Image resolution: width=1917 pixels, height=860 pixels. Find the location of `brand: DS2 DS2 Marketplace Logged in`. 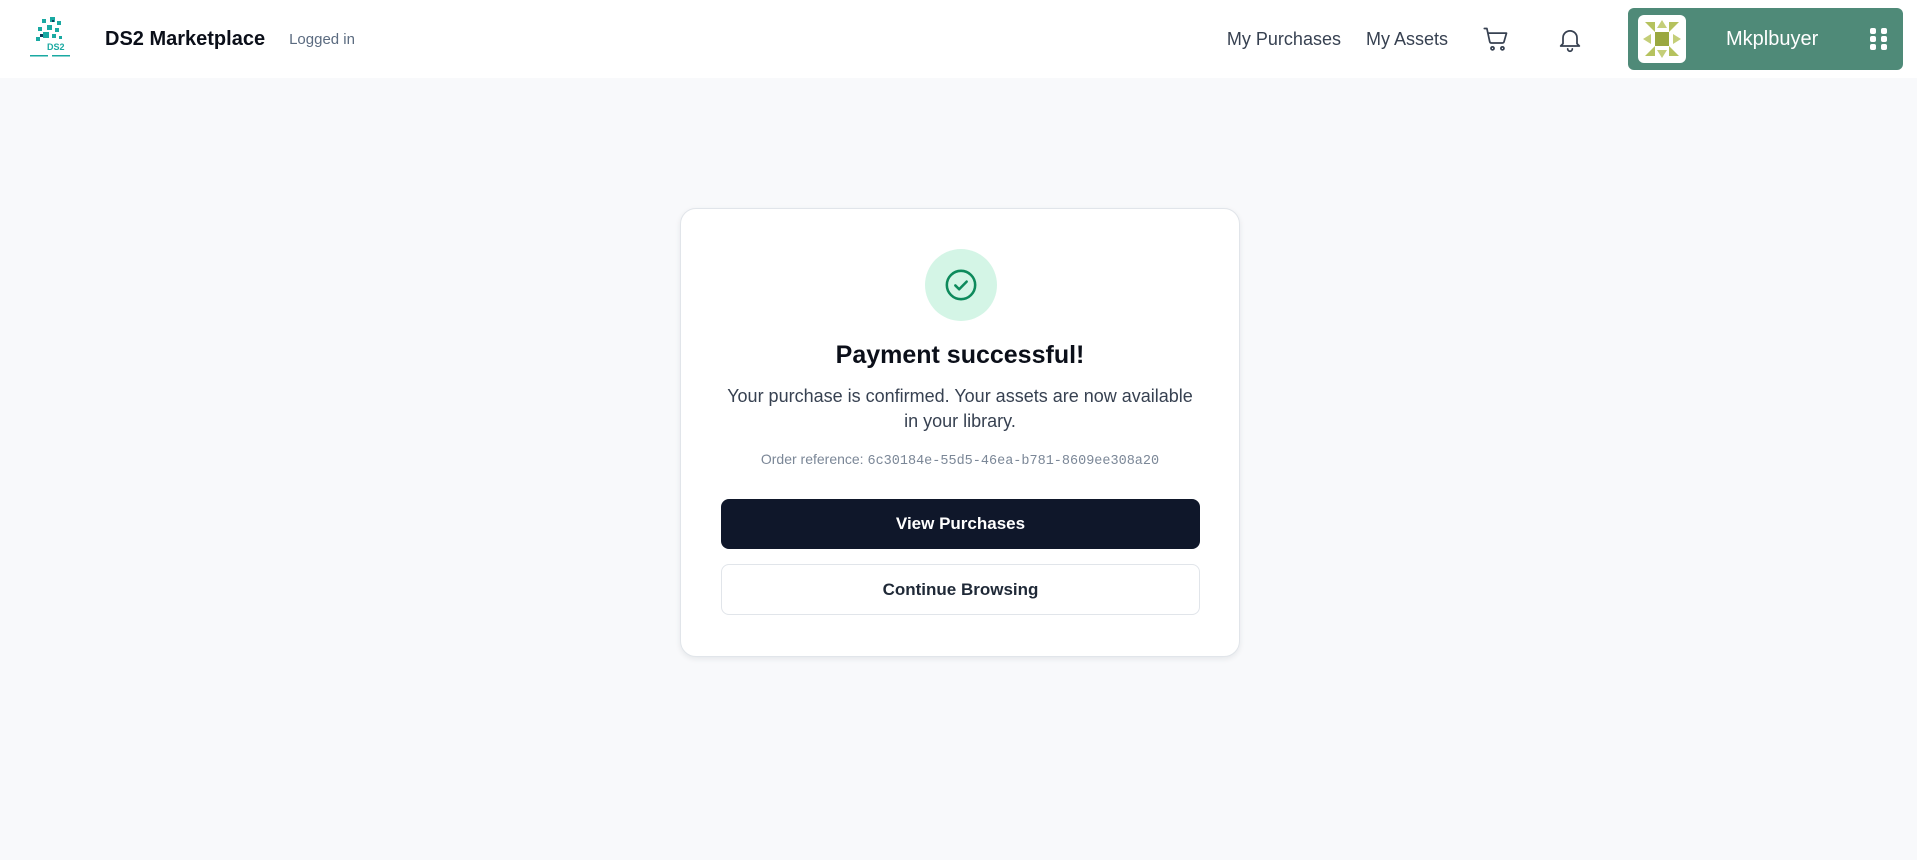

brand: DS2 DS2 Marketplace Logged in is located at coordinates (191, 39).